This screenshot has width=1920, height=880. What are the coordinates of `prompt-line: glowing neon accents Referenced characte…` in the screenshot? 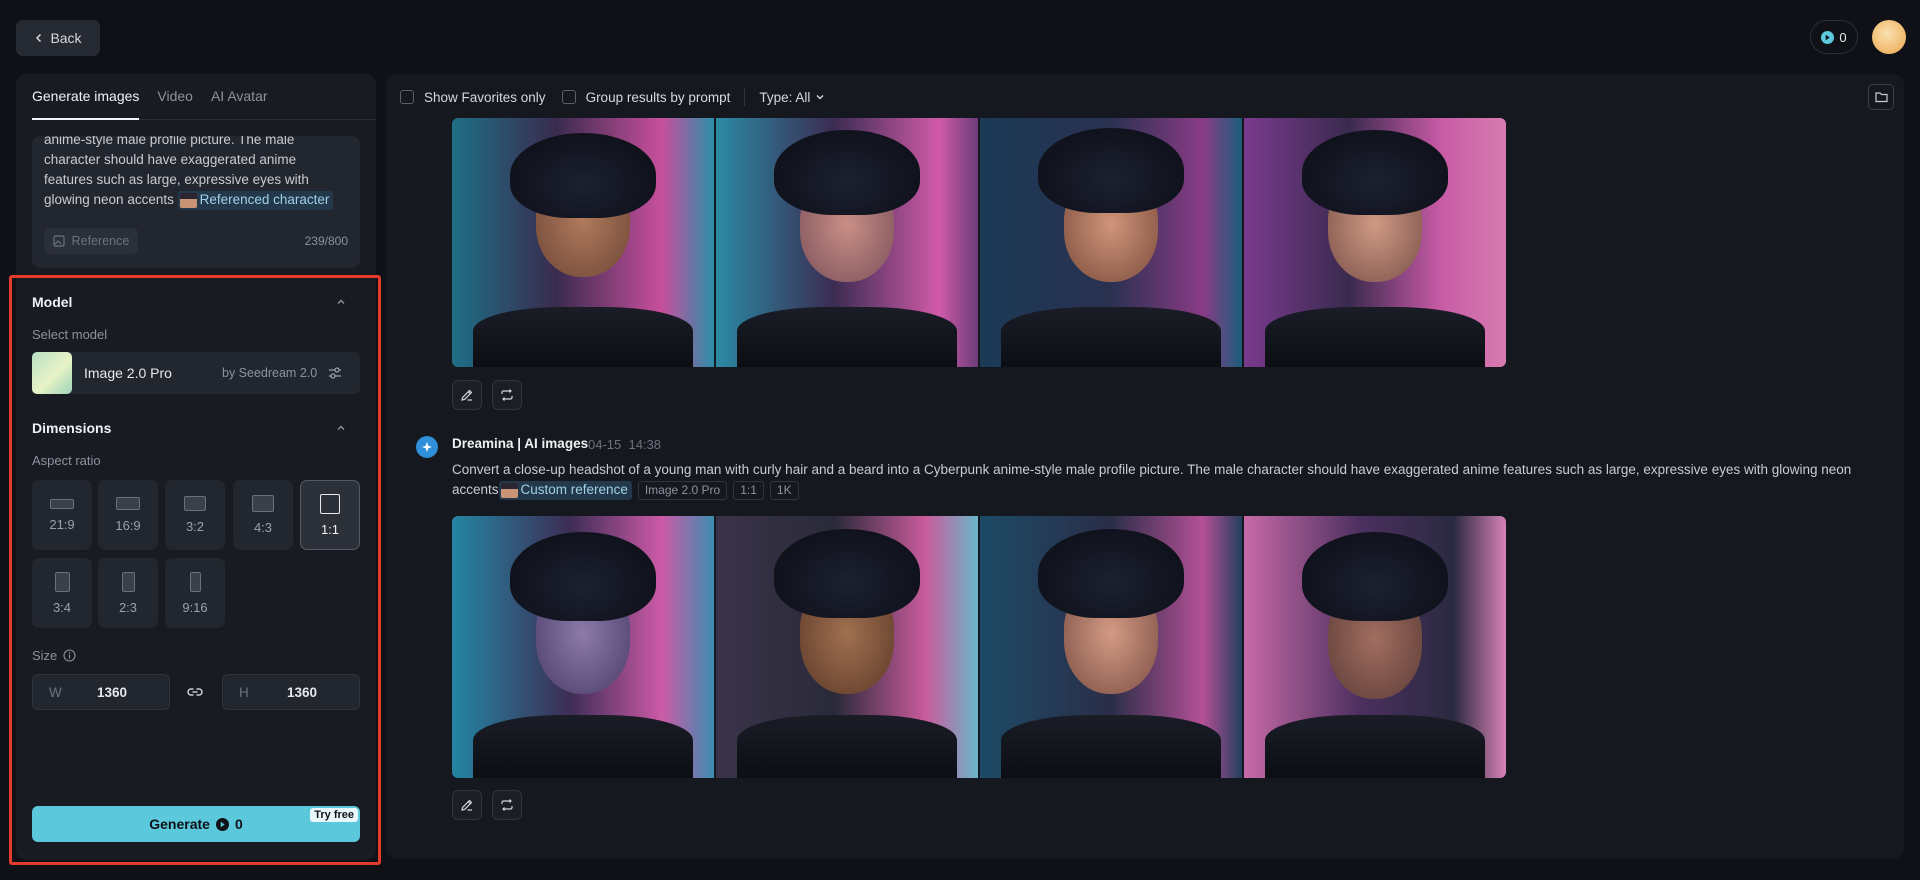 It's located at (194, 200).